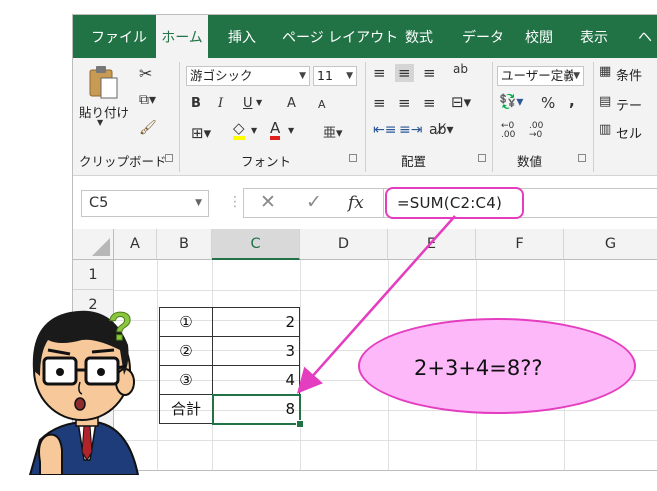 This screenshot has height=491, width=657. Describe the element at coordinates (120, 327) in the screenshot. I see `question-mark-text: ?` at that location.